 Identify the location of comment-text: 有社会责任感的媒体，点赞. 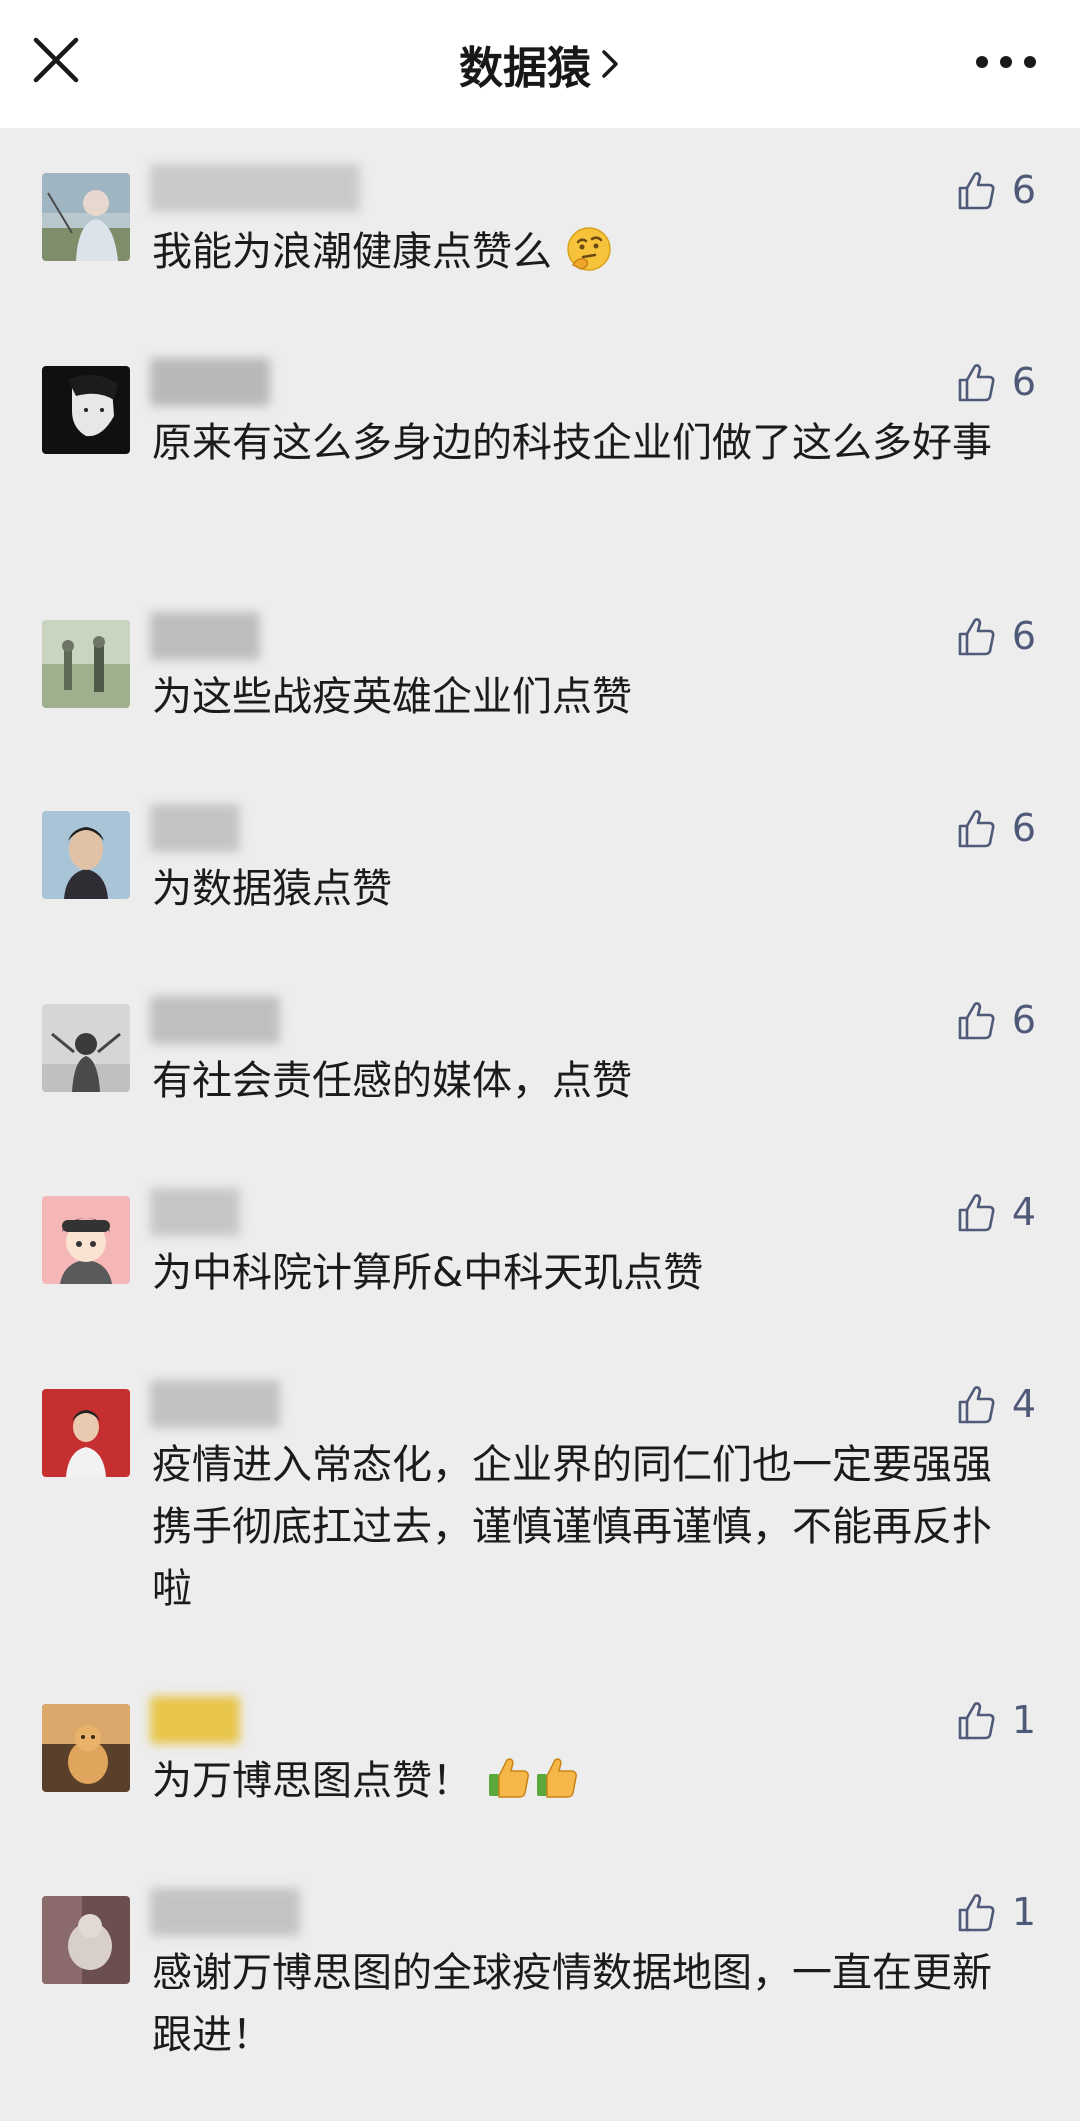
(392, 1081).